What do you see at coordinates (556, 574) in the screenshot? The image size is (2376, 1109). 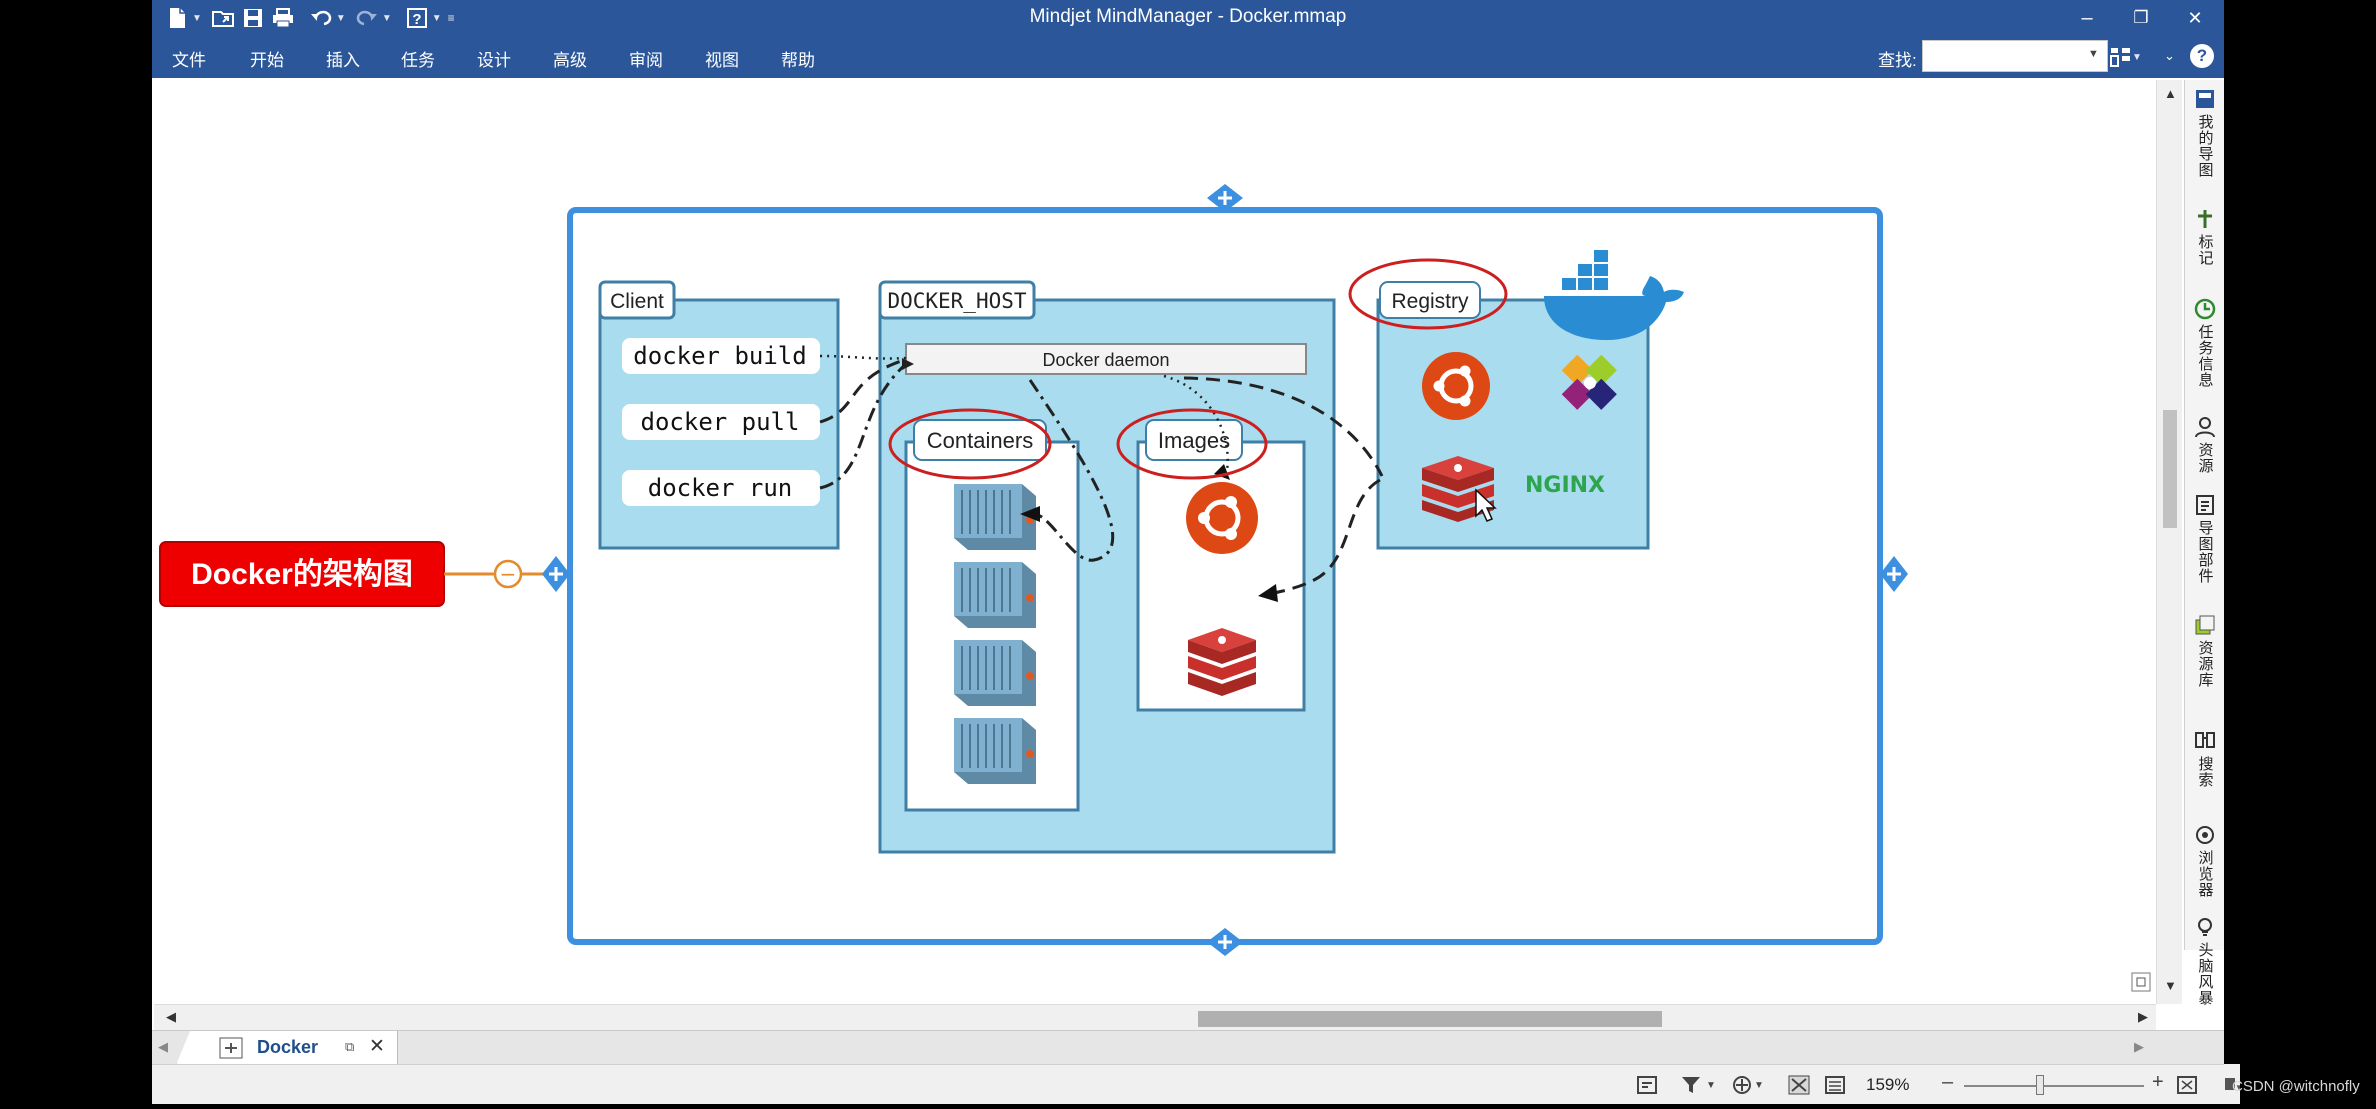 I see `frame-handle-left-icon` at bounding box center [556, 574].